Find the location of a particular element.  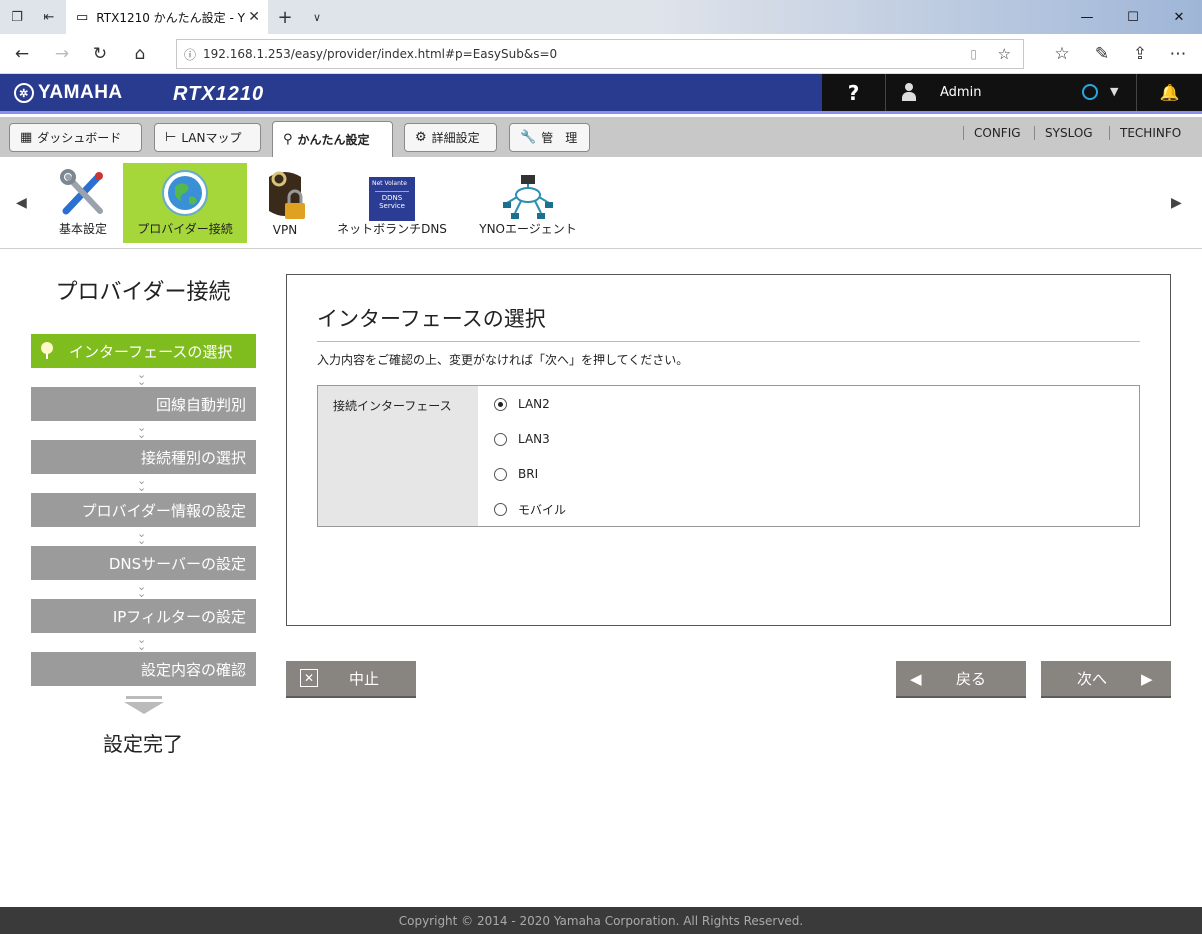

func-vpn: VPN is located at coordinates (285, 203).